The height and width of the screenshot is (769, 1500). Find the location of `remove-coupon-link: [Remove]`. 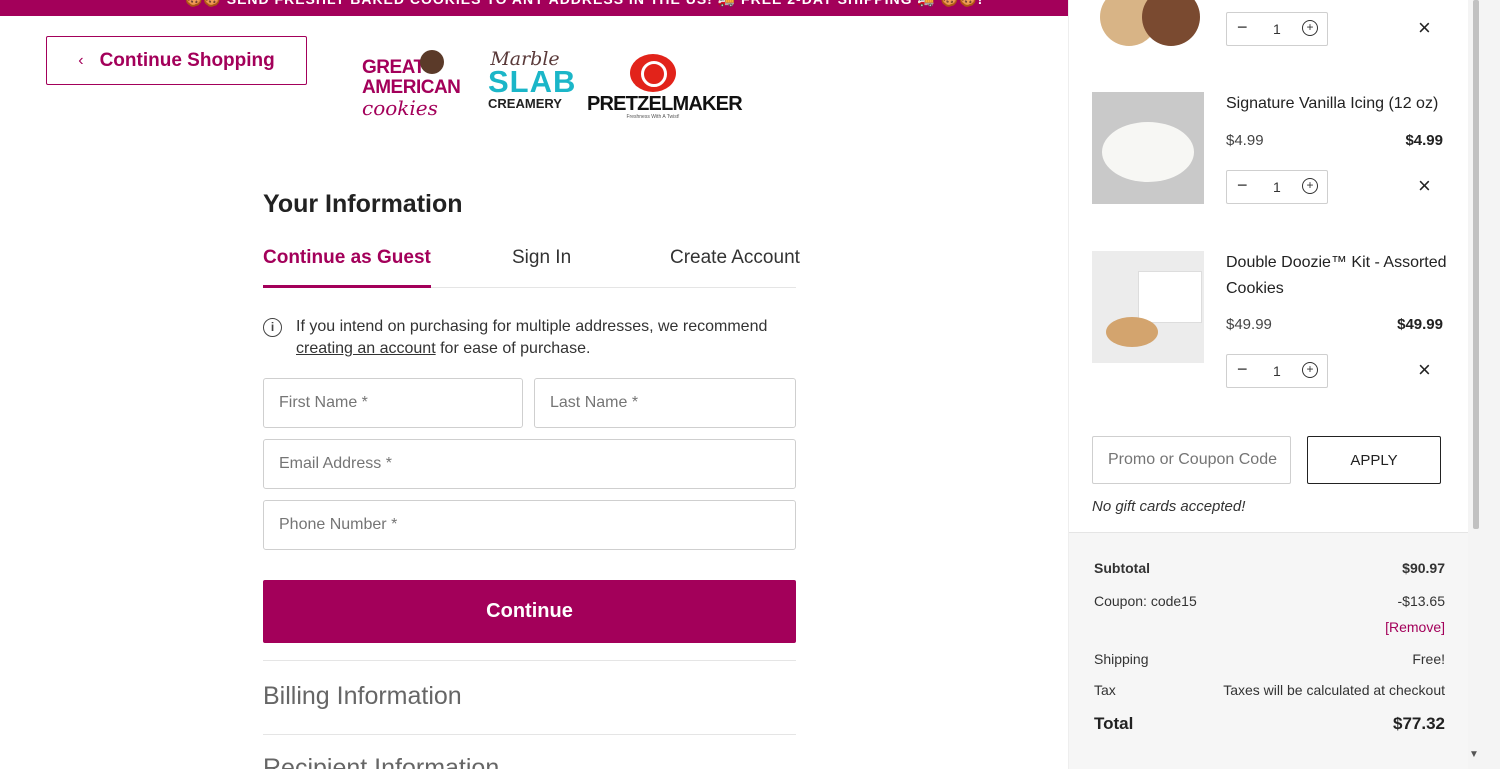

remove-coupon-link: [Remove] is located at coordinates (1415, 627).